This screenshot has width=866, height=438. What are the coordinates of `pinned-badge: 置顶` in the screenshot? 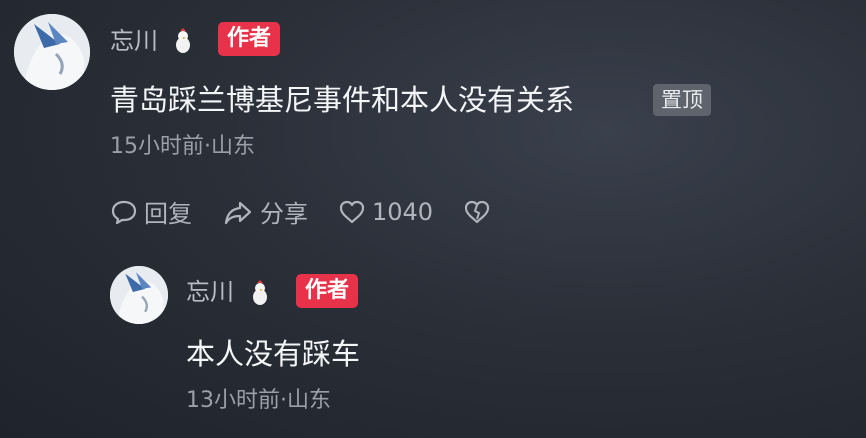 It's located at (682, 100).